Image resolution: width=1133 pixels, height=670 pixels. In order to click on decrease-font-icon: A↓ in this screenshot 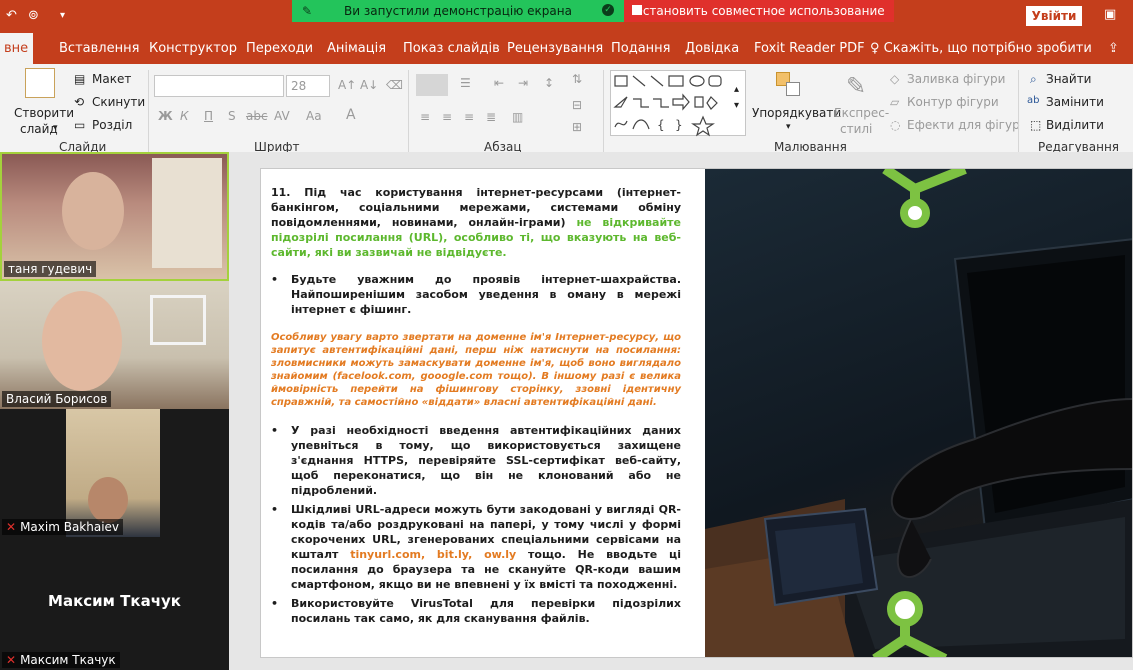, I will do `click(369, 85)`.